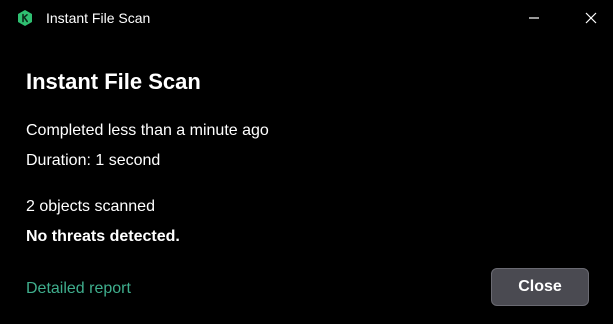  What do you see at coordinates (90, 206) in the screenshot?
I see `objects-scanned-text: 2 objects scanned` at bounding box center [90, 206].